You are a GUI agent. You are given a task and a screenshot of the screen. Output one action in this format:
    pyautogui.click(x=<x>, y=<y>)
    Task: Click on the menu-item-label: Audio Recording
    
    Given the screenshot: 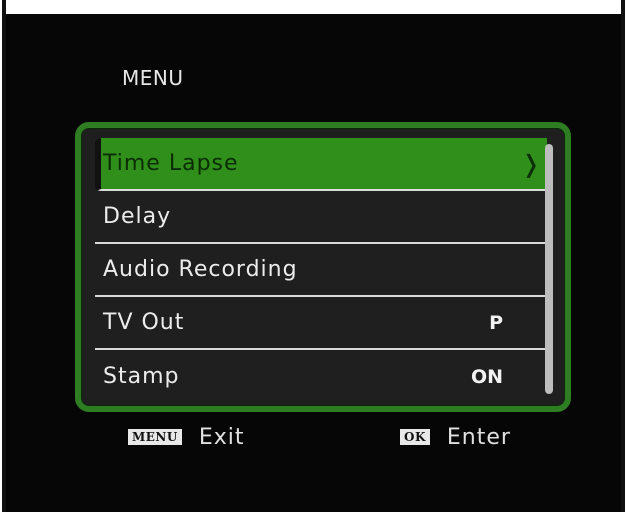 What is the action you would take?
    pyautogui.click(x=200, y=269)
    